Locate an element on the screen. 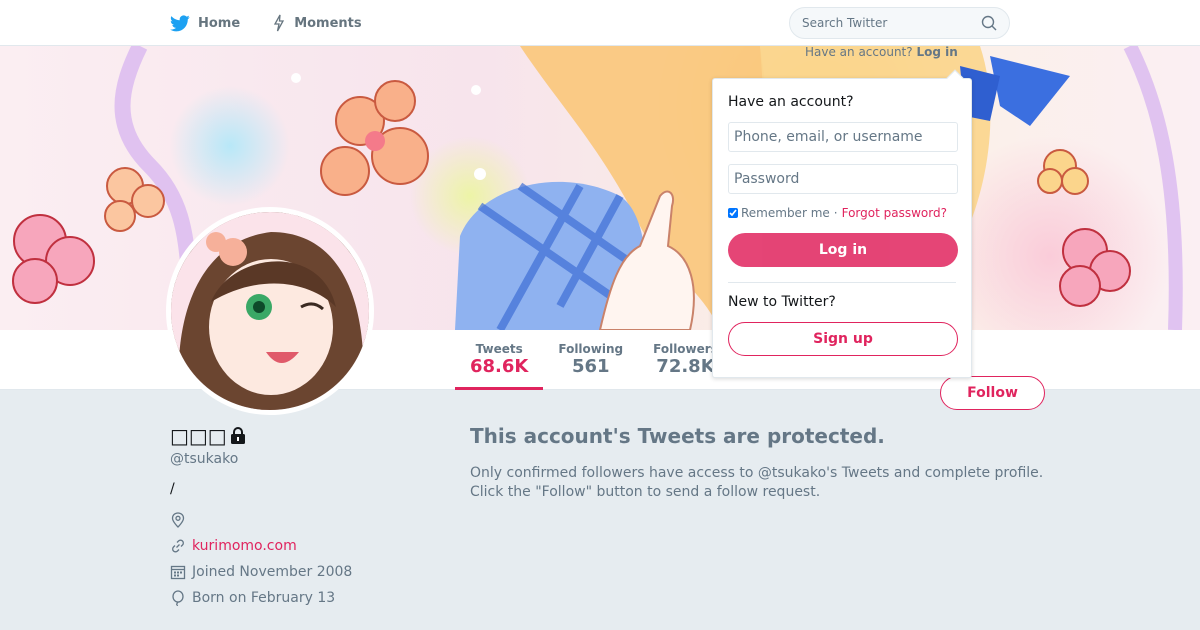 The height and width of the screenshot is (630, 1200). stat-following: Following 561 is located at coordinates (590, 360).